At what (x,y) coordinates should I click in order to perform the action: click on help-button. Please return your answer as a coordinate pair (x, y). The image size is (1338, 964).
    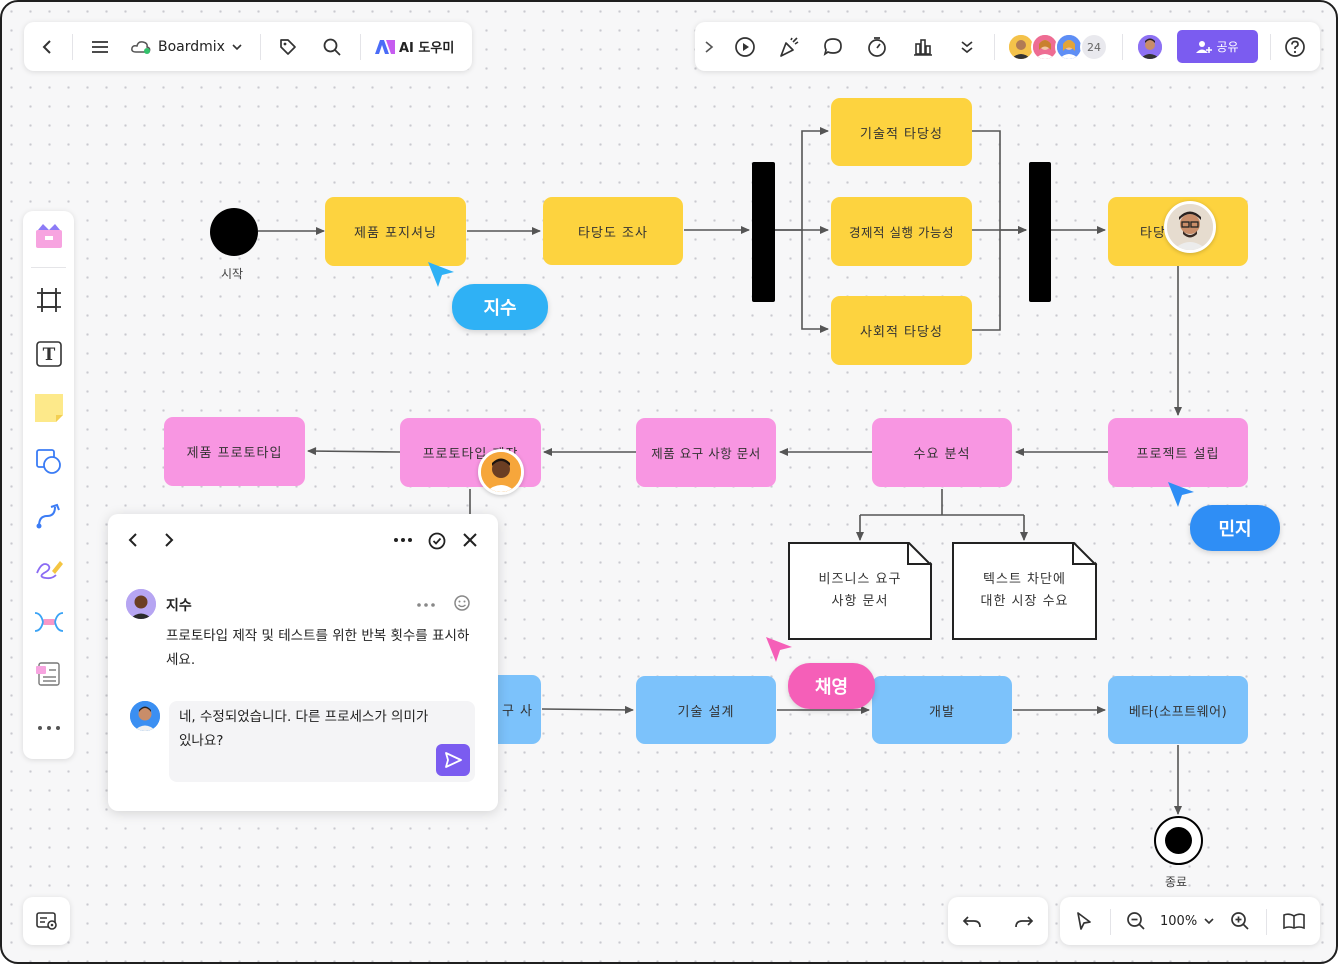
    Looking at the image, I should click on (1295, 47).